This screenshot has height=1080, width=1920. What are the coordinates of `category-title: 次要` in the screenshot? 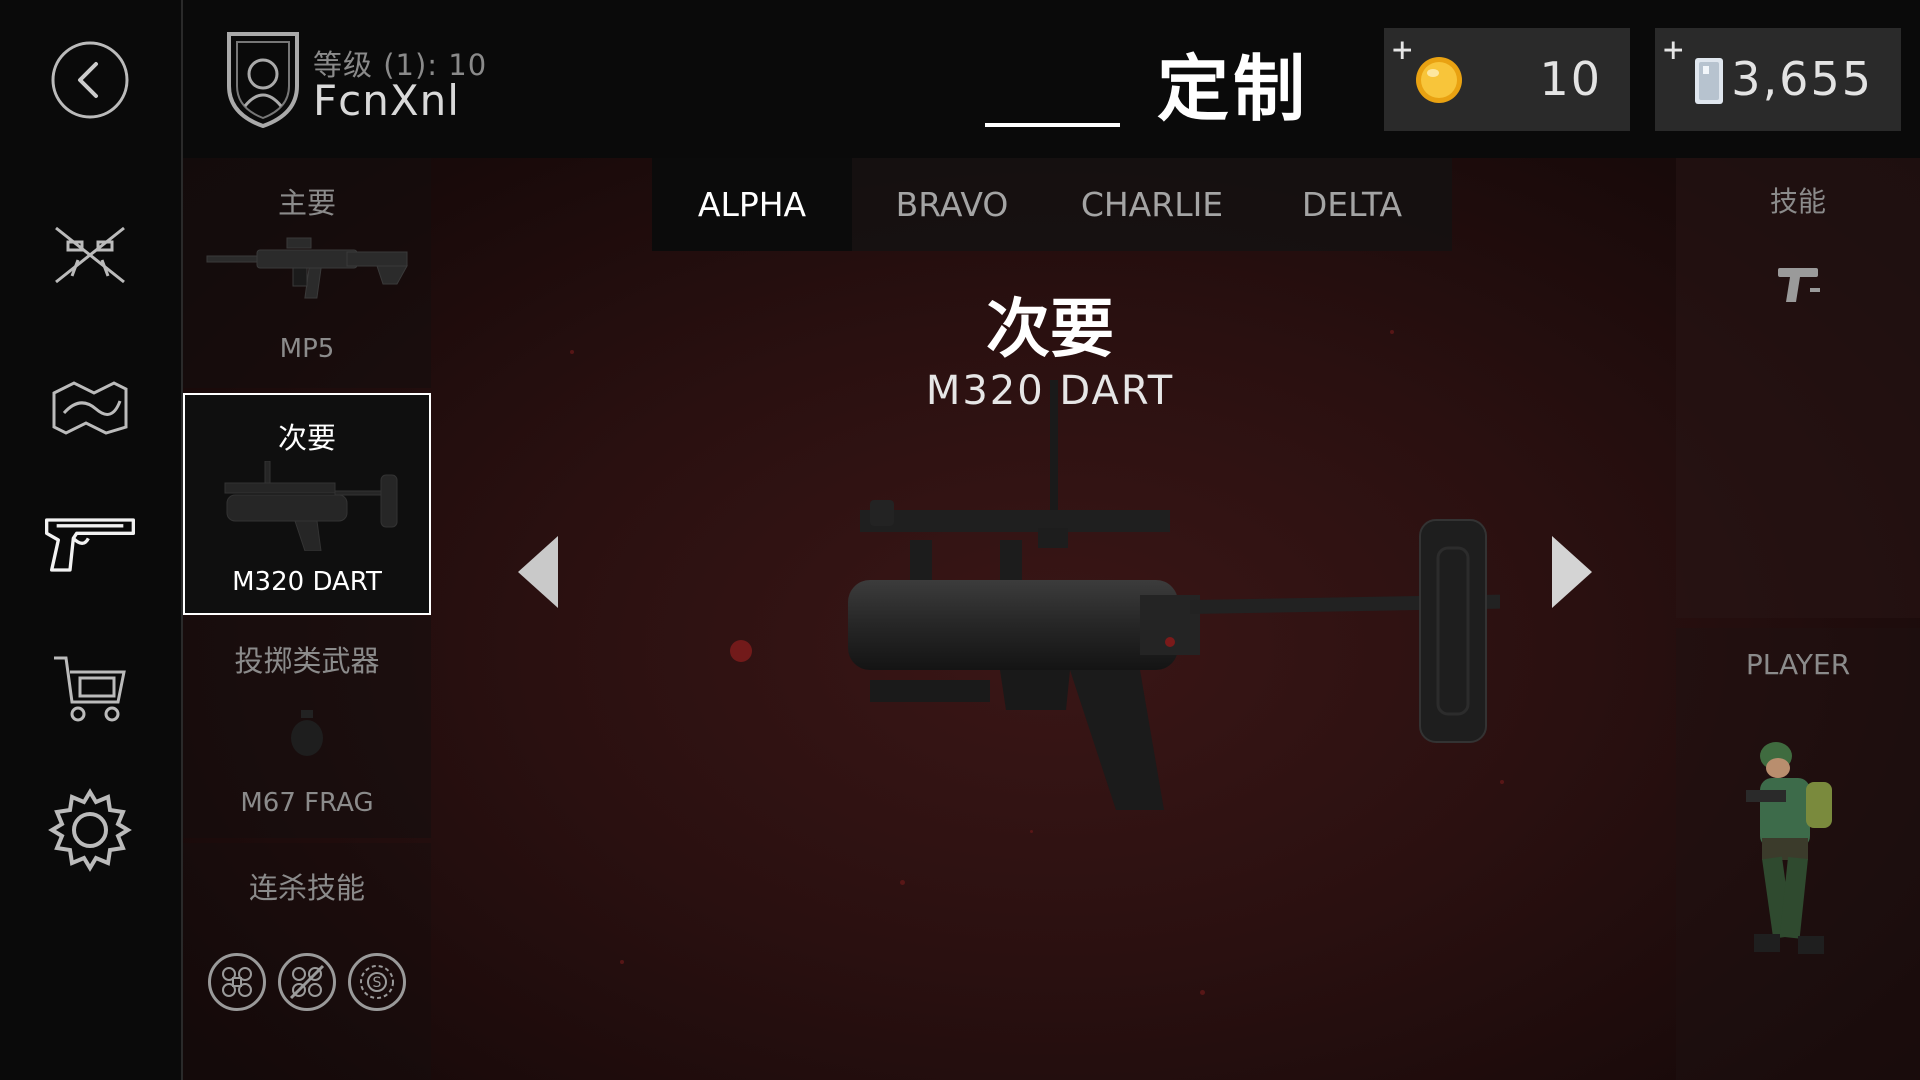 It's located at (1050, 330).